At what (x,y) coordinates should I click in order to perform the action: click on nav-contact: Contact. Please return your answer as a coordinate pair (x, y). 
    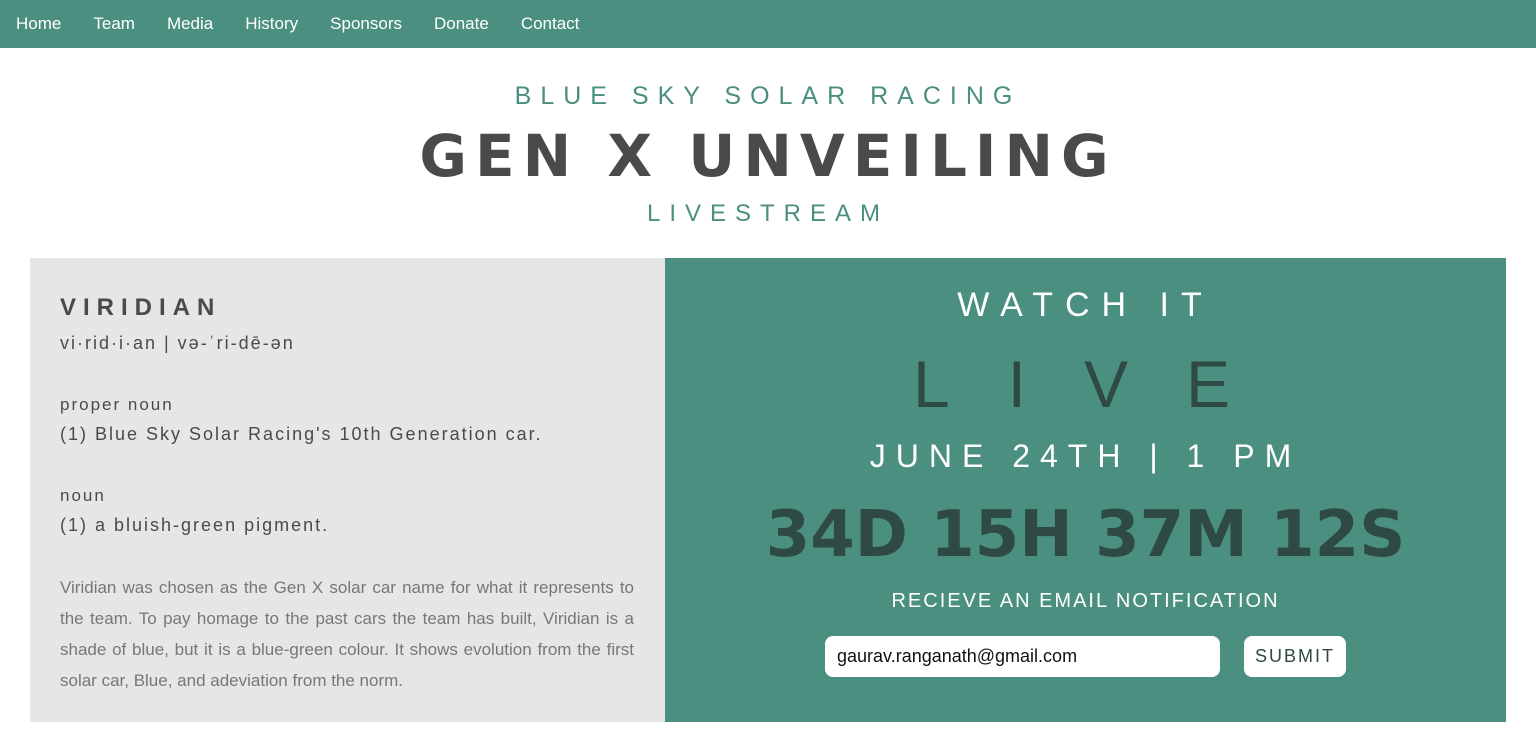
    Looking at the image, I should click on (550, 24).